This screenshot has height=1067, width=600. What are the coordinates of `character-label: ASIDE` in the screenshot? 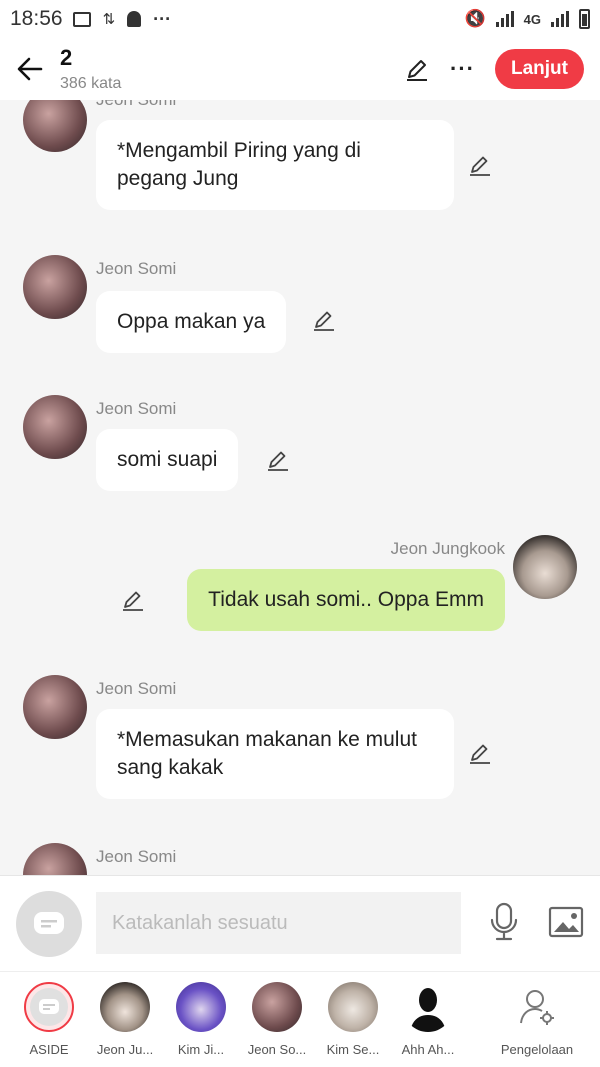 It's located at (49, 1049).